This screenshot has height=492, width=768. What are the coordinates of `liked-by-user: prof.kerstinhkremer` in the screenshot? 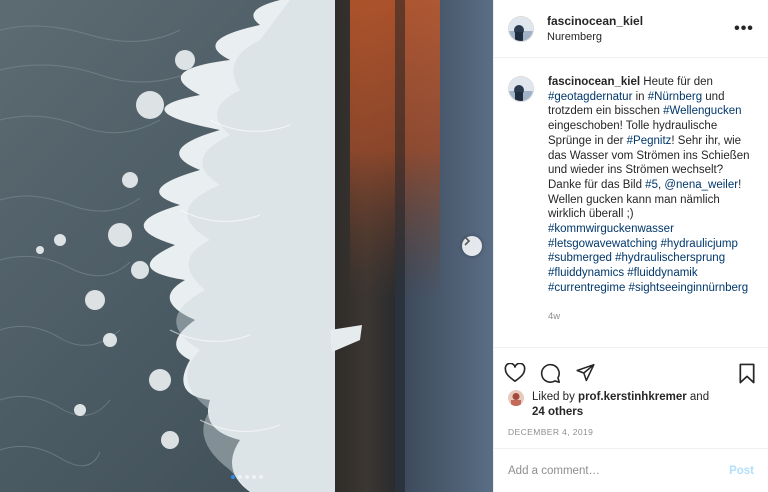 It's located at (632, 397).